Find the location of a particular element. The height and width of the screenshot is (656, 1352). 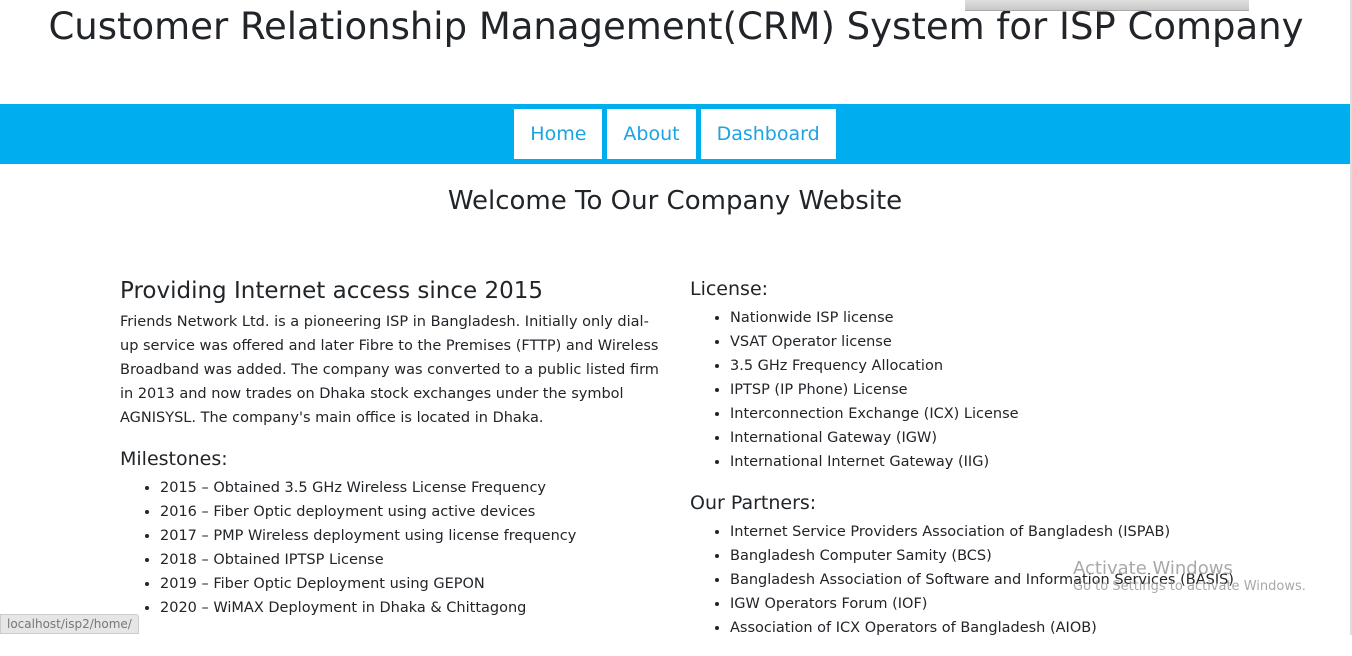

list-item: Interconnection Exchange (ICX) License is located at coordinates (1010, 414).